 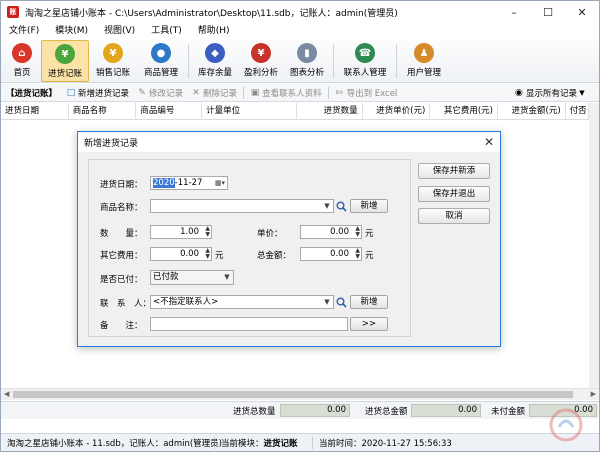 I want to click on toolbar-label: 首页, so click(x=22, y=73).